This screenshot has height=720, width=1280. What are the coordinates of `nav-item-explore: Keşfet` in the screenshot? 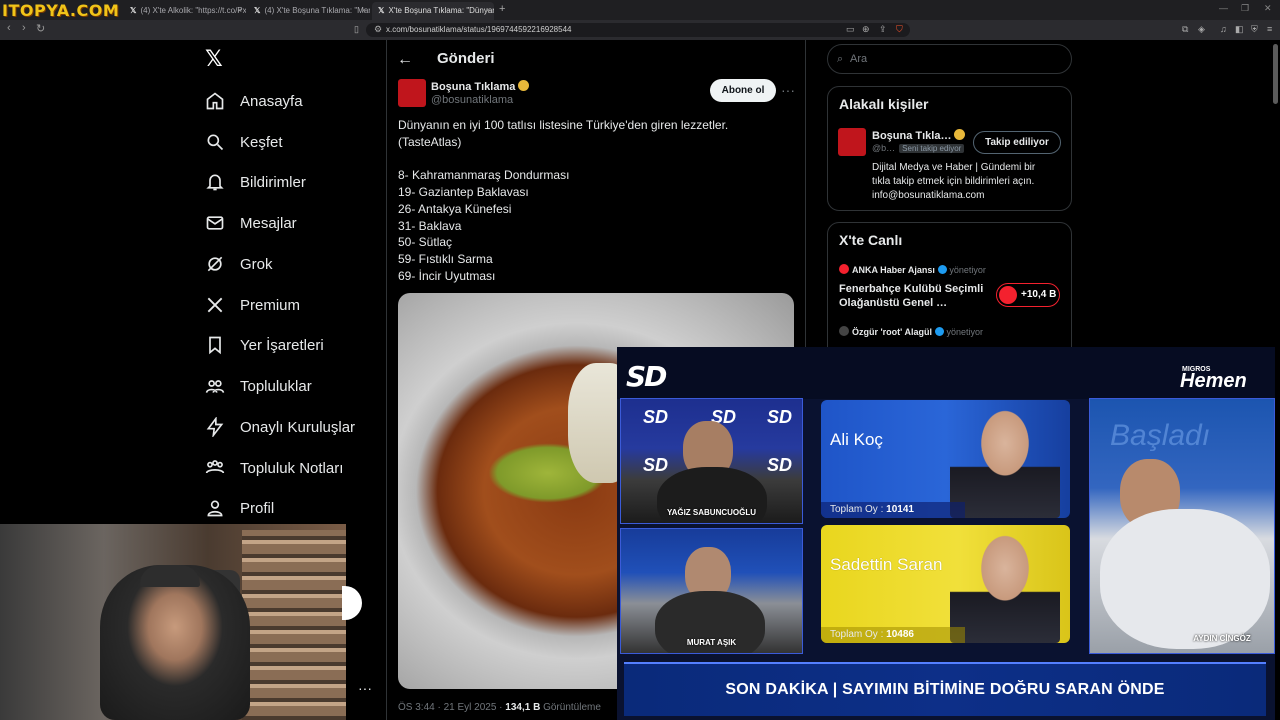 It's located at (244, 142).